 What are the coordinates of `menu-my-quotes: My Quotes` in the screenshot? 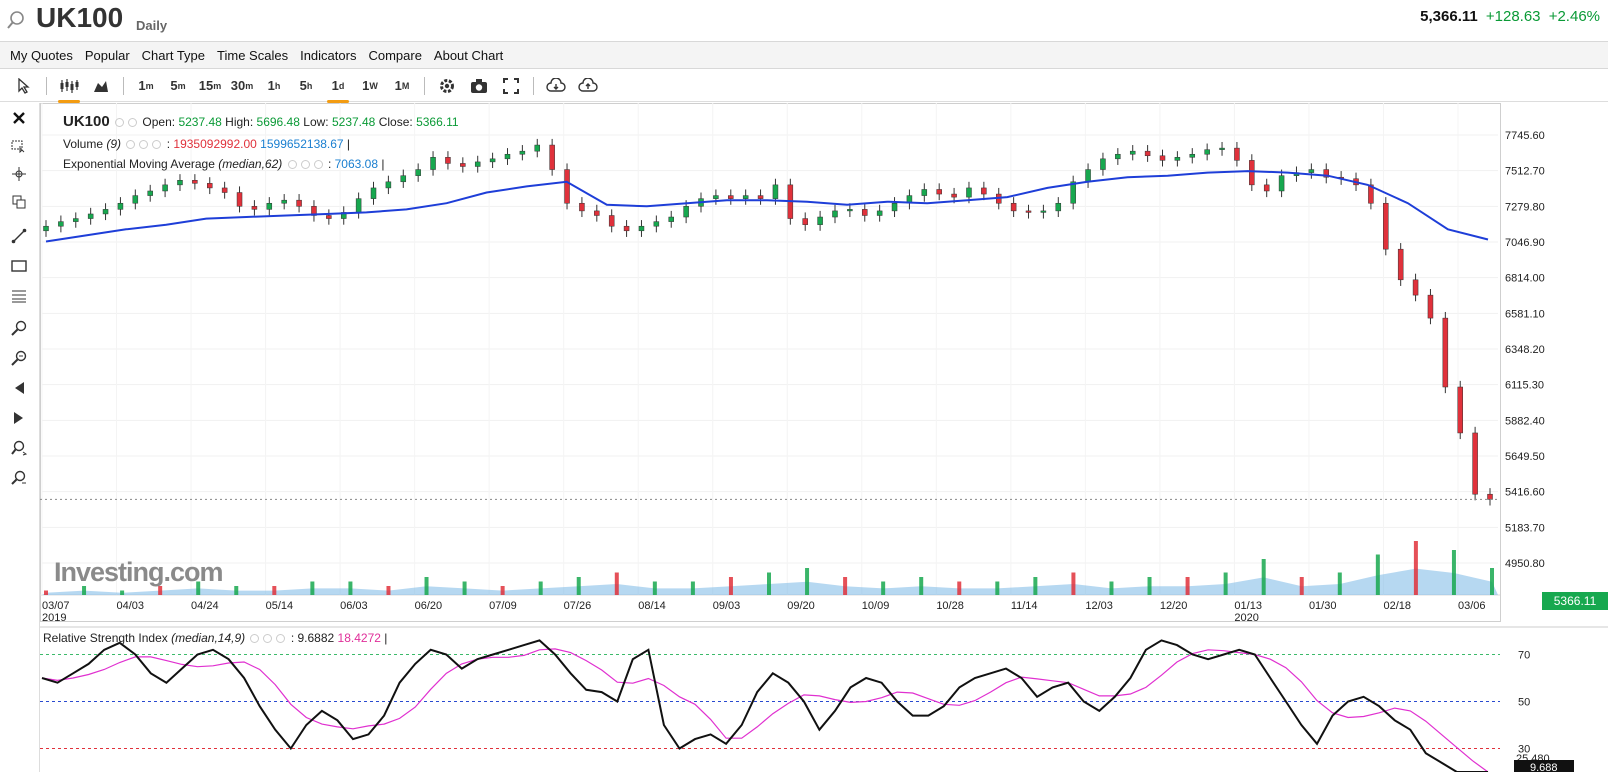 It's located at (41, 55).